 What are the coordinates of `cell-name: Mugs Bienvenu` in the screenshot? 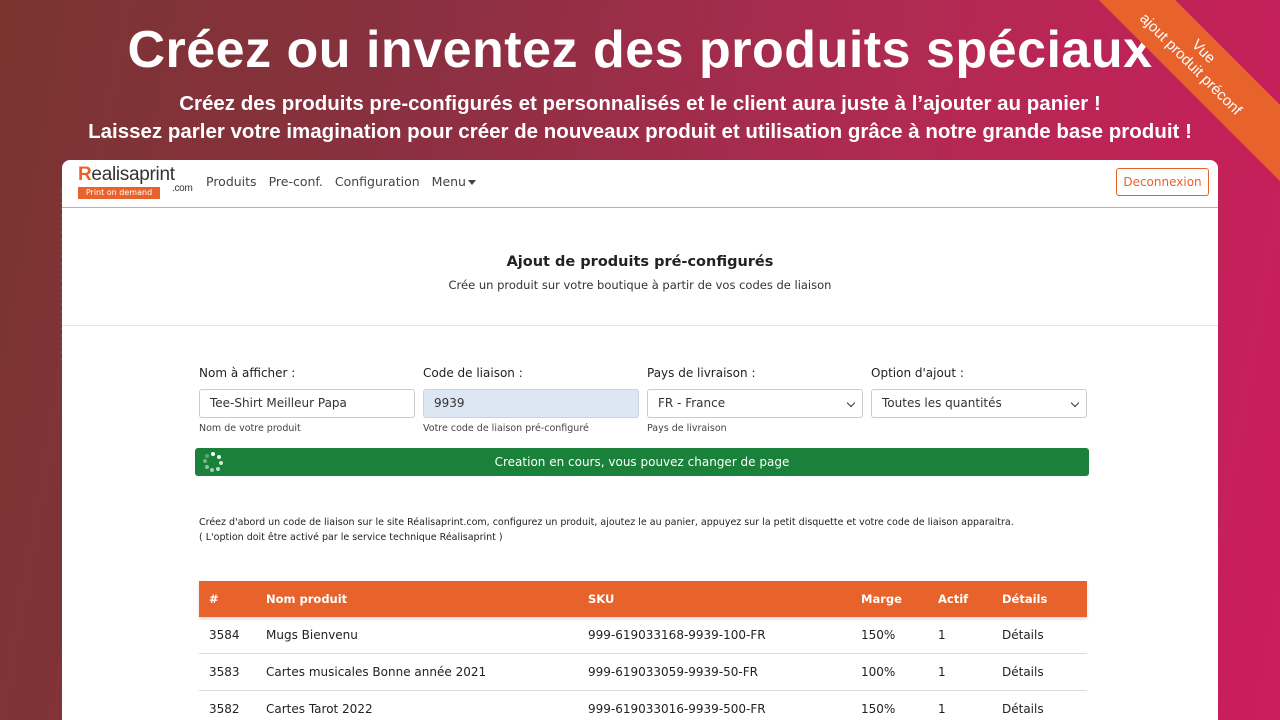 It's located at (312, 635).